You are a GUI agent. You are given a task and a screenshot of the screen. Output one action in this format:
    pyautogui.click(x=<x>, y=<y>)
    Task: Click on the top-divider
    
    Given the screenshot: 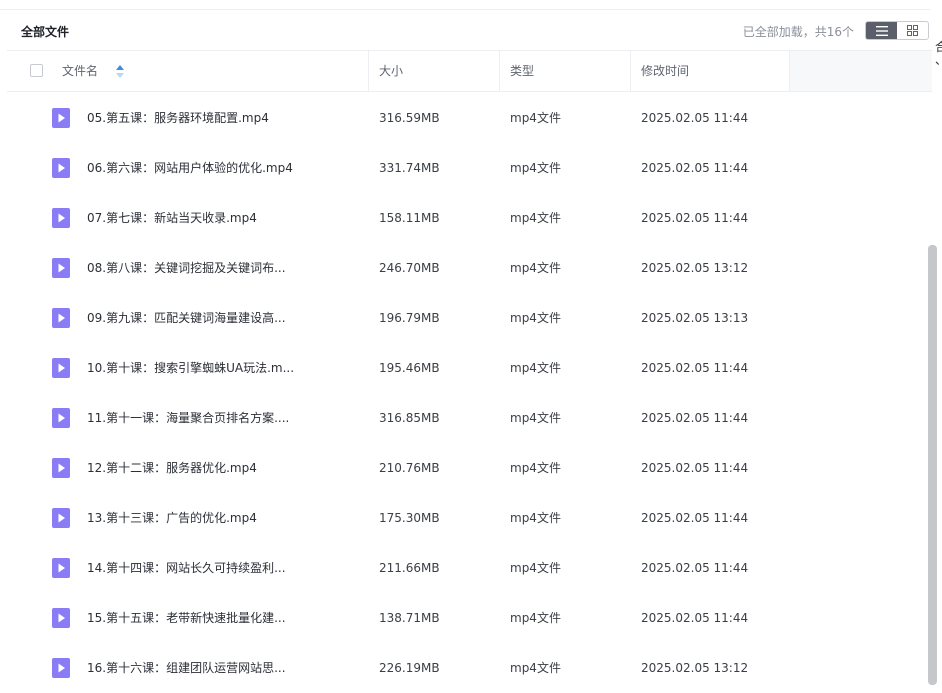 What is the action you would take?
    pyautogui.click(x=465, y=5)
    